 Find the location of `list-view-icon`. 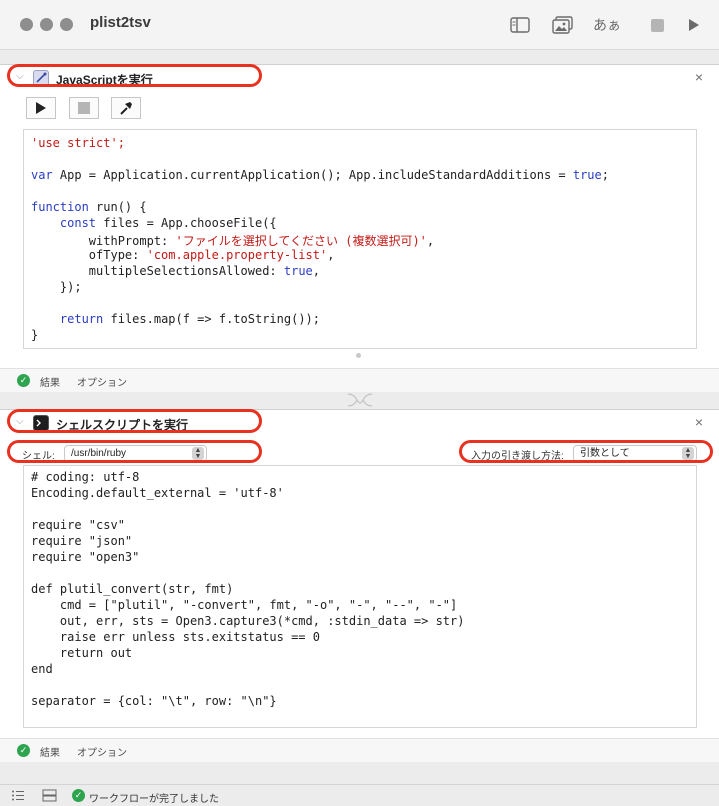

list-view-icon is located at coordinates (18, 797).